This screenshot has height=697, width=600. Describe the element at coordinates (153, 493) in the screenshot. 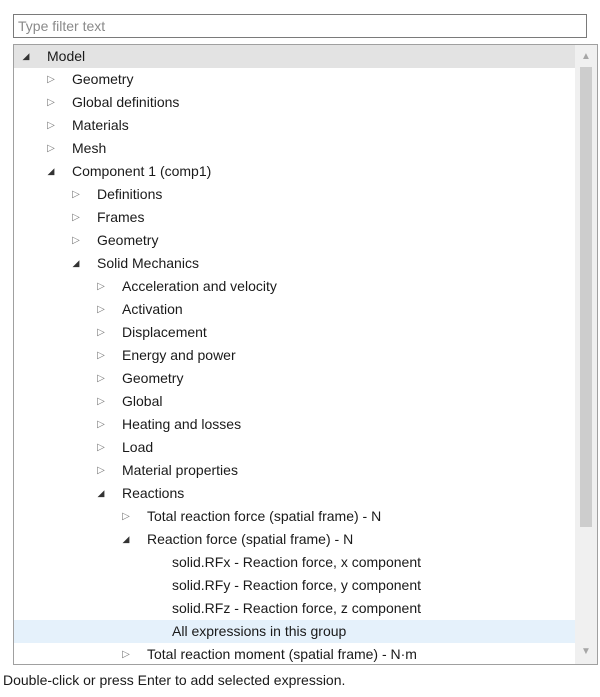

I see `tree-item-label: Reactions` at that location.